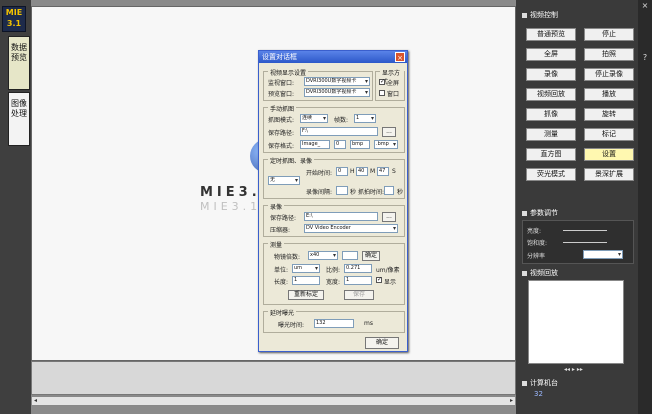 This screenshot has width=652, height=414. Describe the element at coordinates (362, 171) in the screenshot. I see `start-minute-input: 40` at that location.